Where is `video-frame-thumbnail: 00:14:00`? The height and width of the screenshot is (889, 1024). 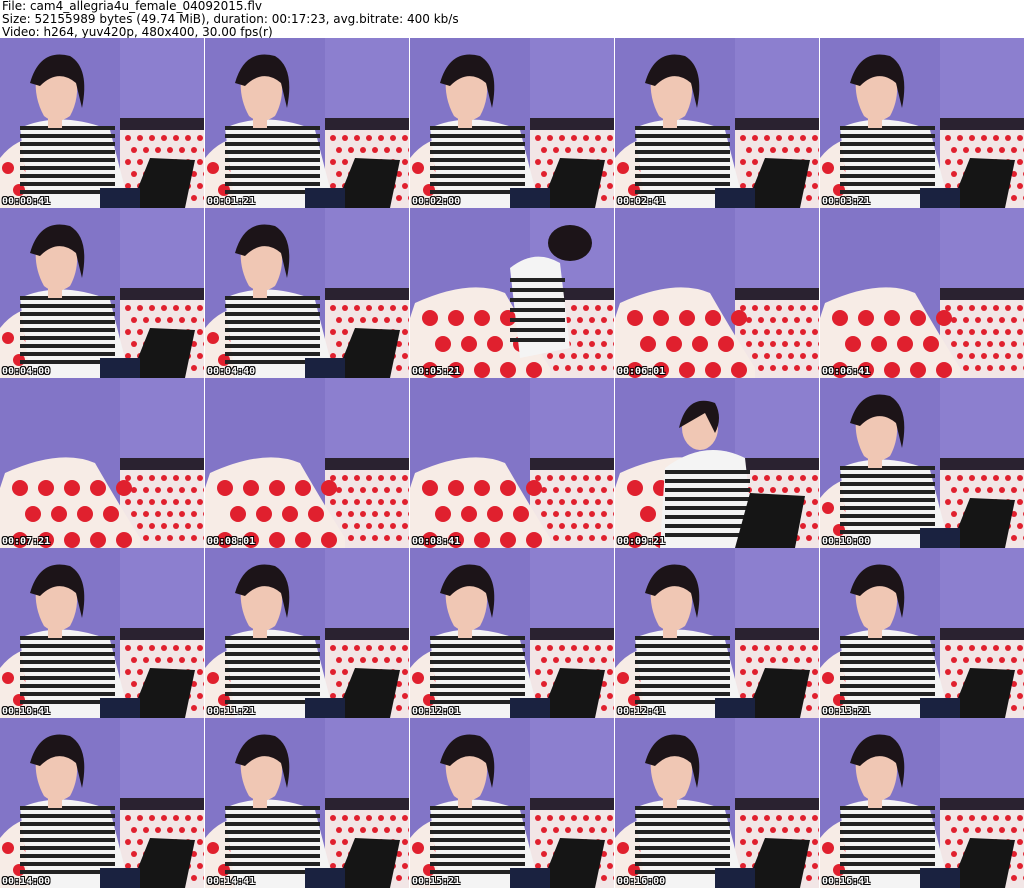 video-frame-thumbnail: 00:14:00 is located at coordinates (102, 803).